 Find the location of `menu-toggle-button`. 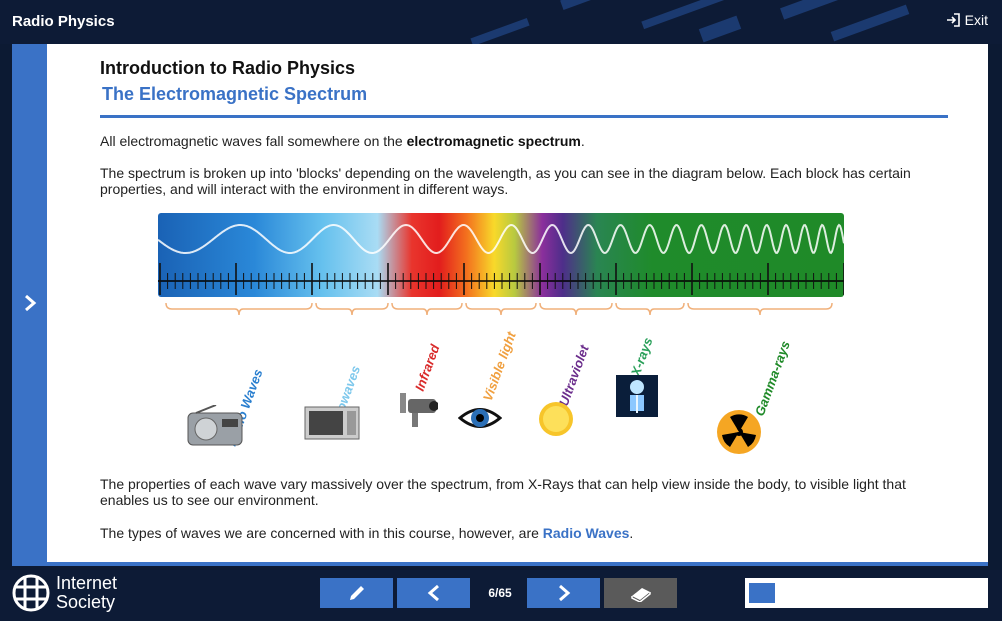

menu-toggle-button is located at coordinates (29, 303).